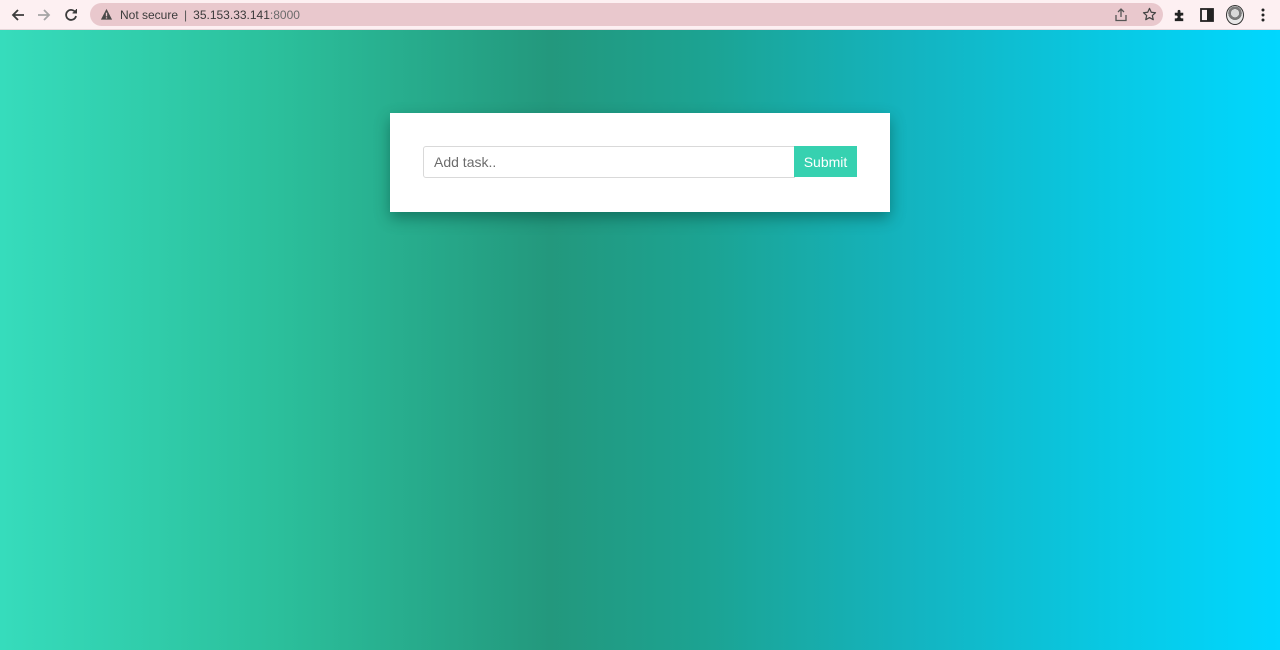 The image size is (1280, 650). What do you see at coordinates (18, 15) in the screenshot?
I see `back-arrow-icon` at bounding box center [18, 15].